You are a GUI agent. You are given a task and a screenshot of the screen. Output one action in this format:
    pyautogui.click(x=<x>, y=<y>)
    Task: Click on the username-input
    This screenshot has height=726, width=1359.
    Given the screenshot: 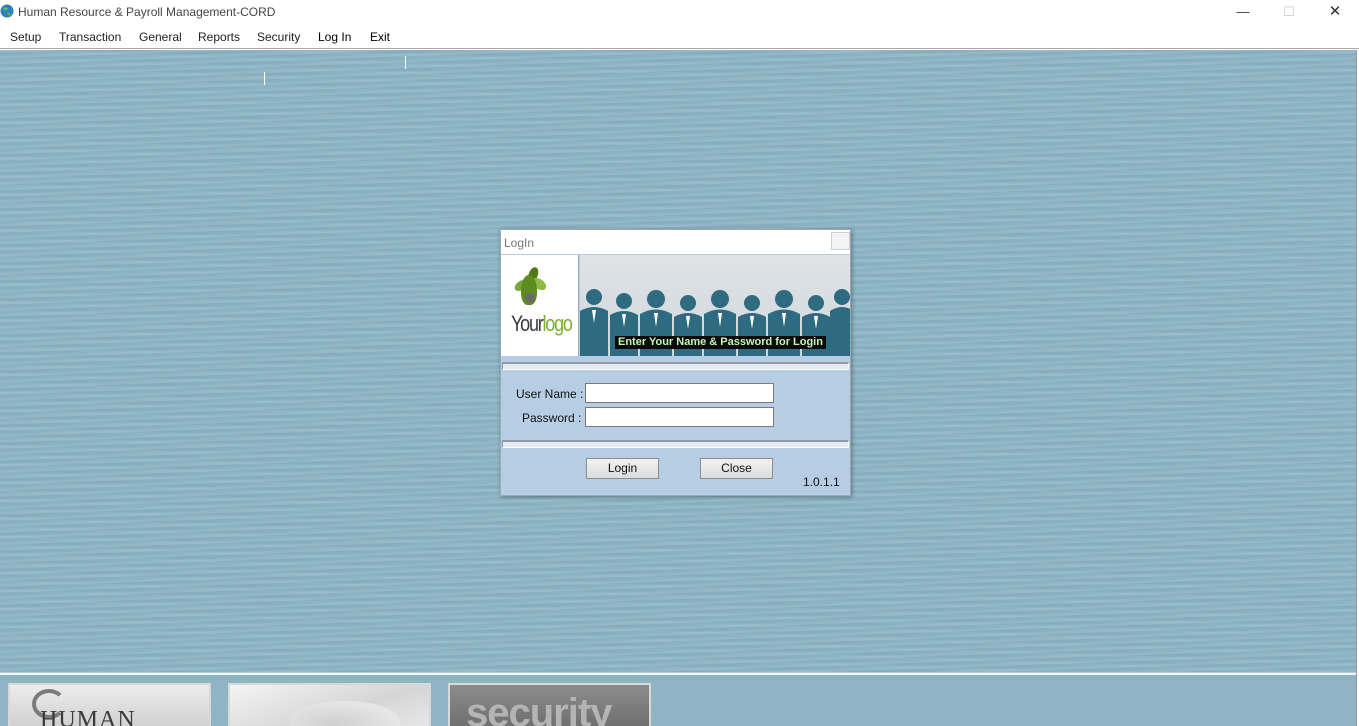 What is the action you would take?
    pyautogui.click(x=679, y=393)
    